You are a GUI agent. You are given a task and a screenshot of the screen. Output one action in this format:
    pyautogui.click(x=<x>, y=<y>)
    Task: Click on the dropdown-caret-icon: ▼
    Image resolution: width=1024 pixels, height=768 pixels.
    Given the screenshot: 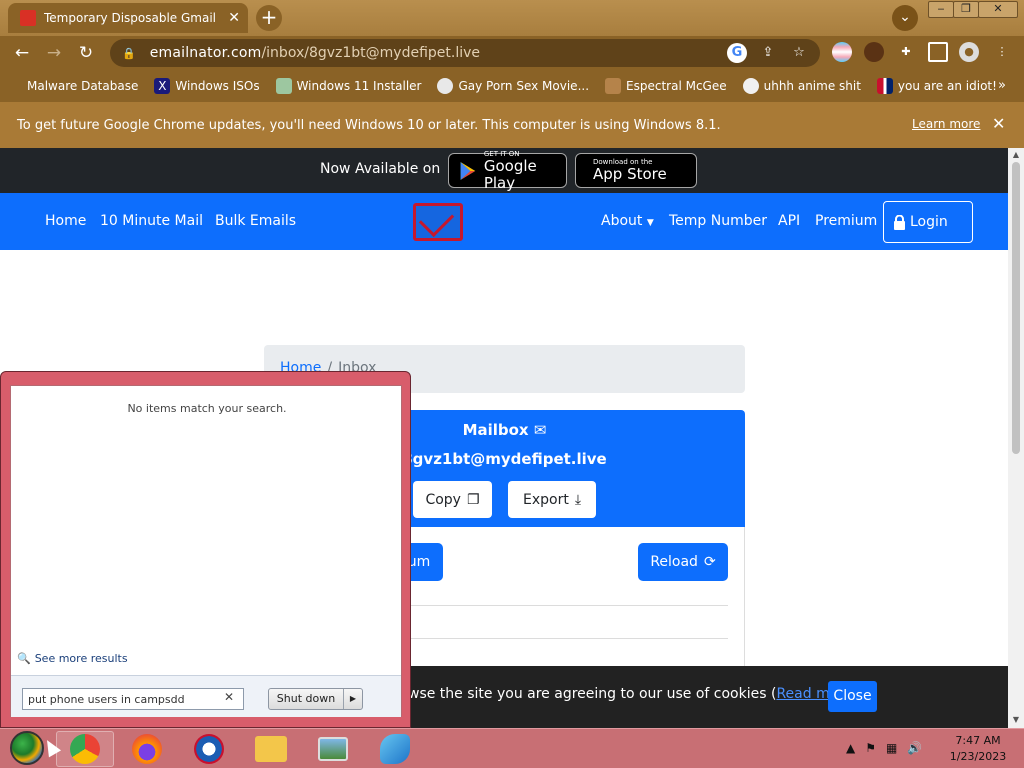 What is the action you would take?
    pyautogui.click(x=650, y=223)
    